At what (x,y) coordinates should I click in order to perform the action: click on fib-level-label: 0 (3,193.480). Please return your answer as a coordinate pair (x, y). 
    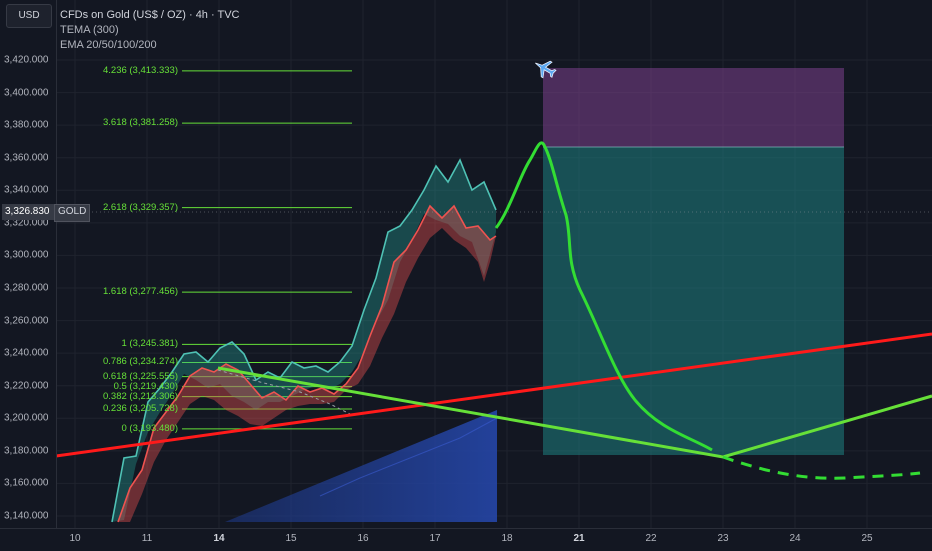
    Looking at the image, I should click on (149, 428).